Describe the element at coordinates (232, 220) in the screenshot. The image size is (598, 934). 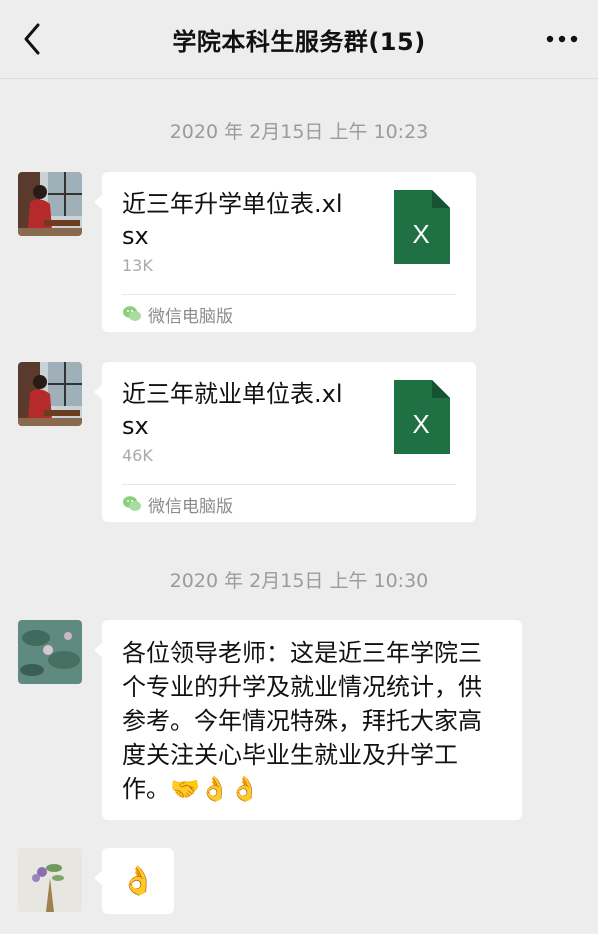
I see `file-name: 近三年升学单位表.xlsx` at that location.